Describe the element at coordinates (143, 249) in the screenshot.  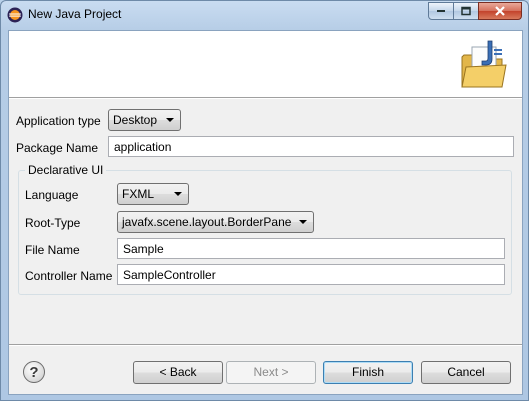
I see `file-name-value: Sample` at that location.